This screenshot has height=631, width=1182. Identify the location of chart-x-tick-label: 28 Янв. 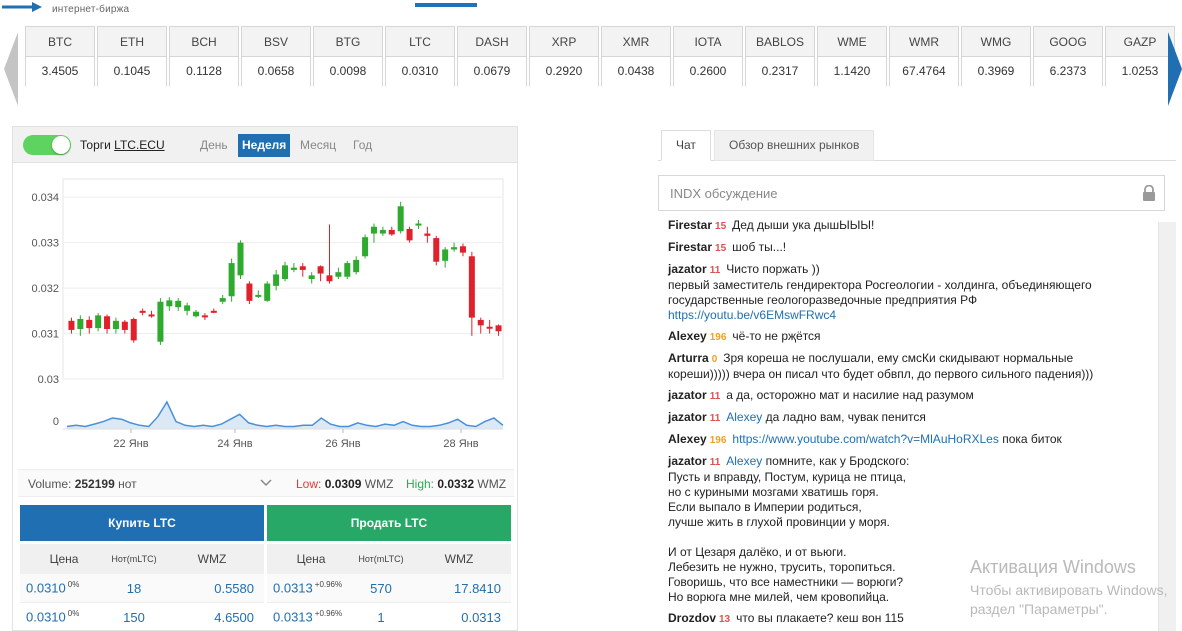
(460, 444).